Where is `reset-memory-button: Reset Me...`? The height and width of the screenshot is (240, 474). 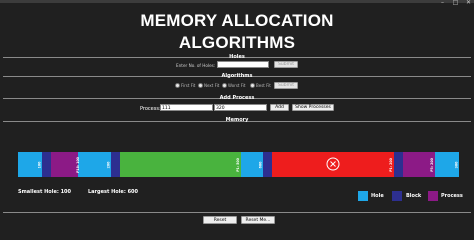 reset-memory-button: Reset Me... is located at coordinates (258, 220).